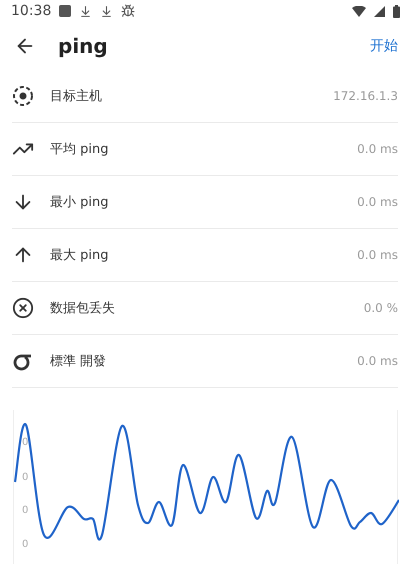  I want to click on signal-icon, so click(379, 11).